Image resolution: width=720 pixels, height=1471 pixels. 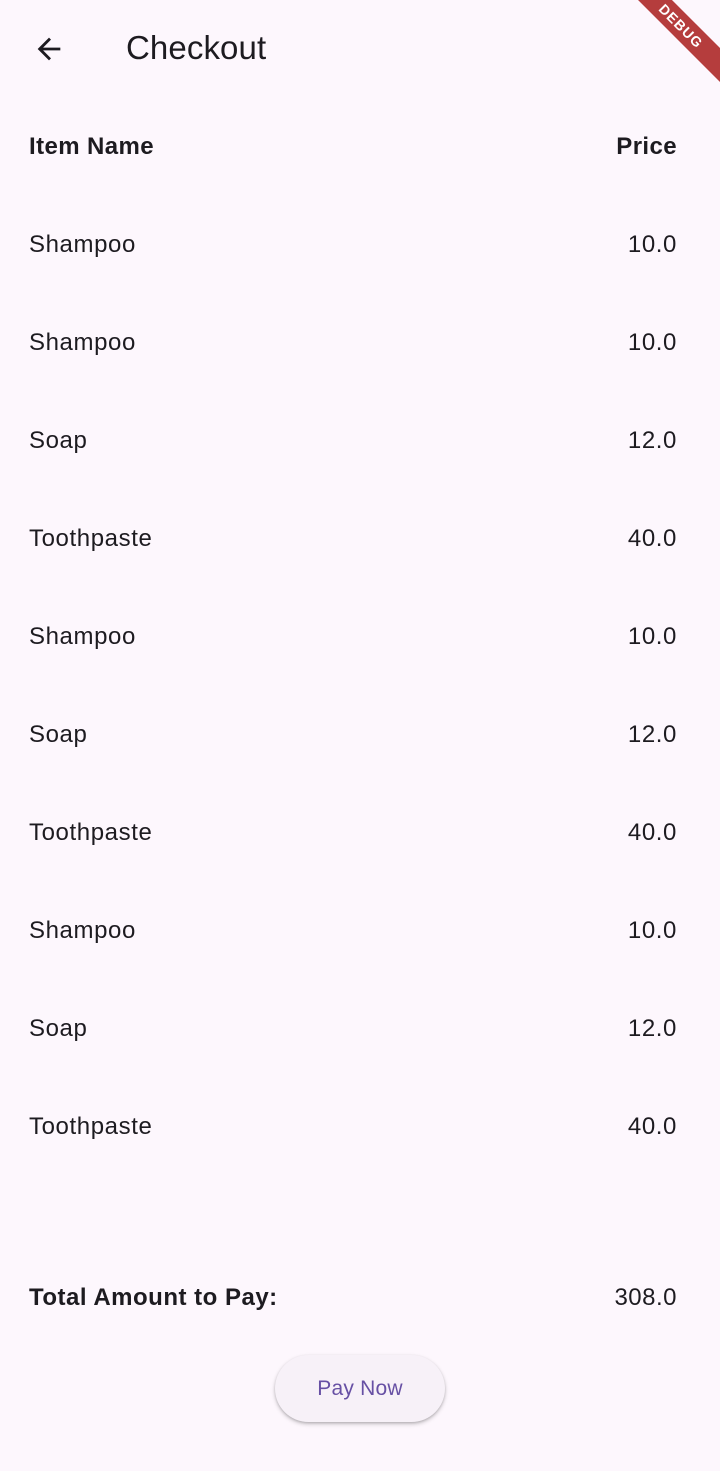 What do you see at coordinates (646, 146) in the screenshot?
I see `column-header-price: Price` at bounding box center [646, 146].